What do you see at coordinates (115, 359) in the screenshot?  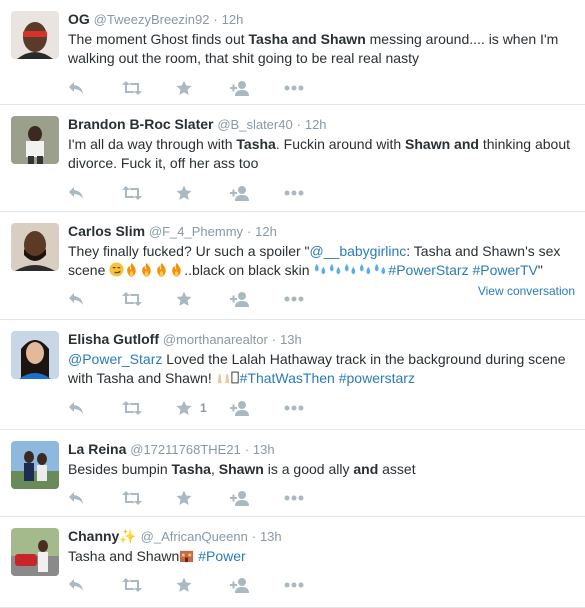 I see `mention-link: @Power_Starz` at bounding box center [115, 359].